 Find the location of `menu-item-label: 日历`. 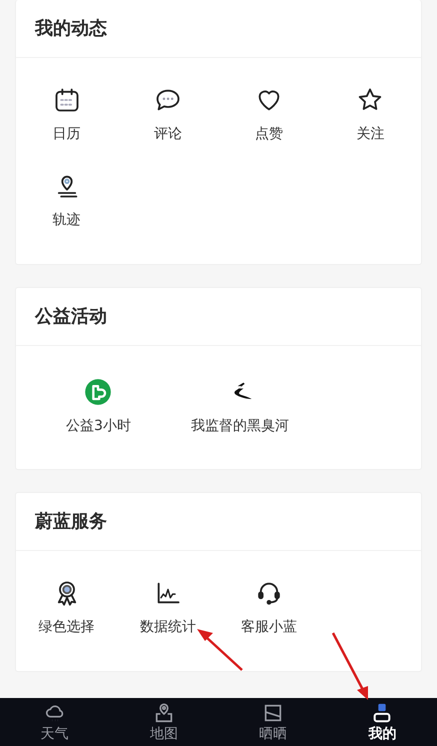

menu-item-label: 日历 is located at coordinates (66, 134).